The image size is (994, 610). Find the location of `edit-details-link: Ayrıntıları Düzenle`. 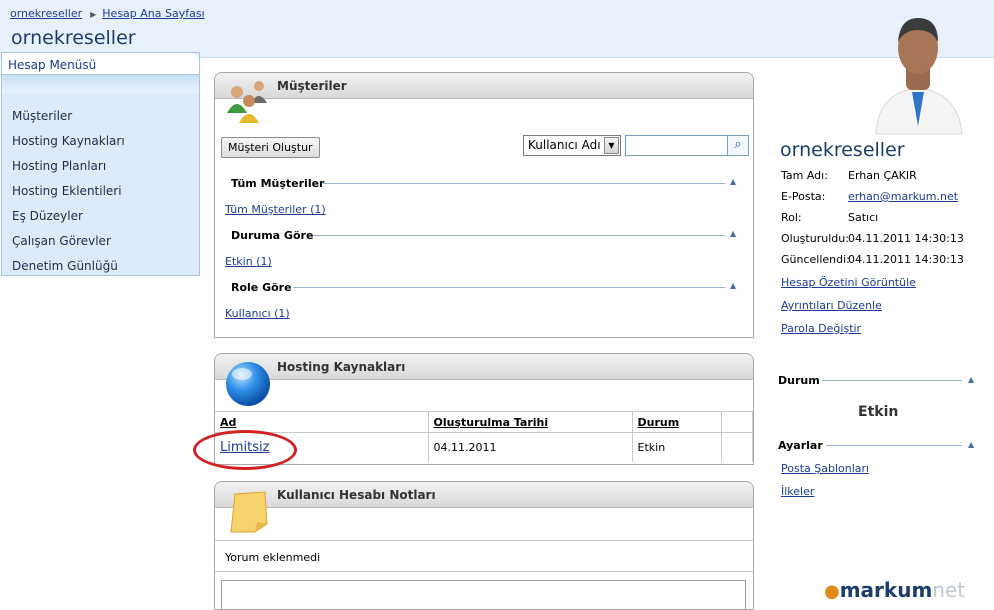

edit-details-link: Ayrıntıları Düzenle is located at coordinates (831, 305).